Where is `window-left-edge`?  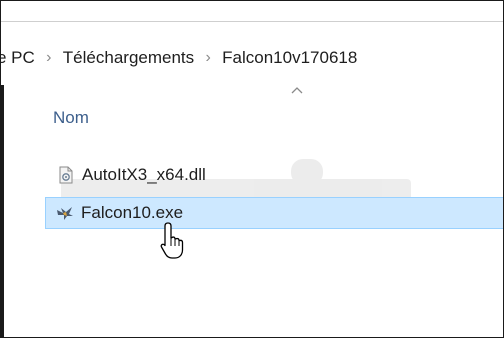 window-left-edge is located at coordinates (2, 211).